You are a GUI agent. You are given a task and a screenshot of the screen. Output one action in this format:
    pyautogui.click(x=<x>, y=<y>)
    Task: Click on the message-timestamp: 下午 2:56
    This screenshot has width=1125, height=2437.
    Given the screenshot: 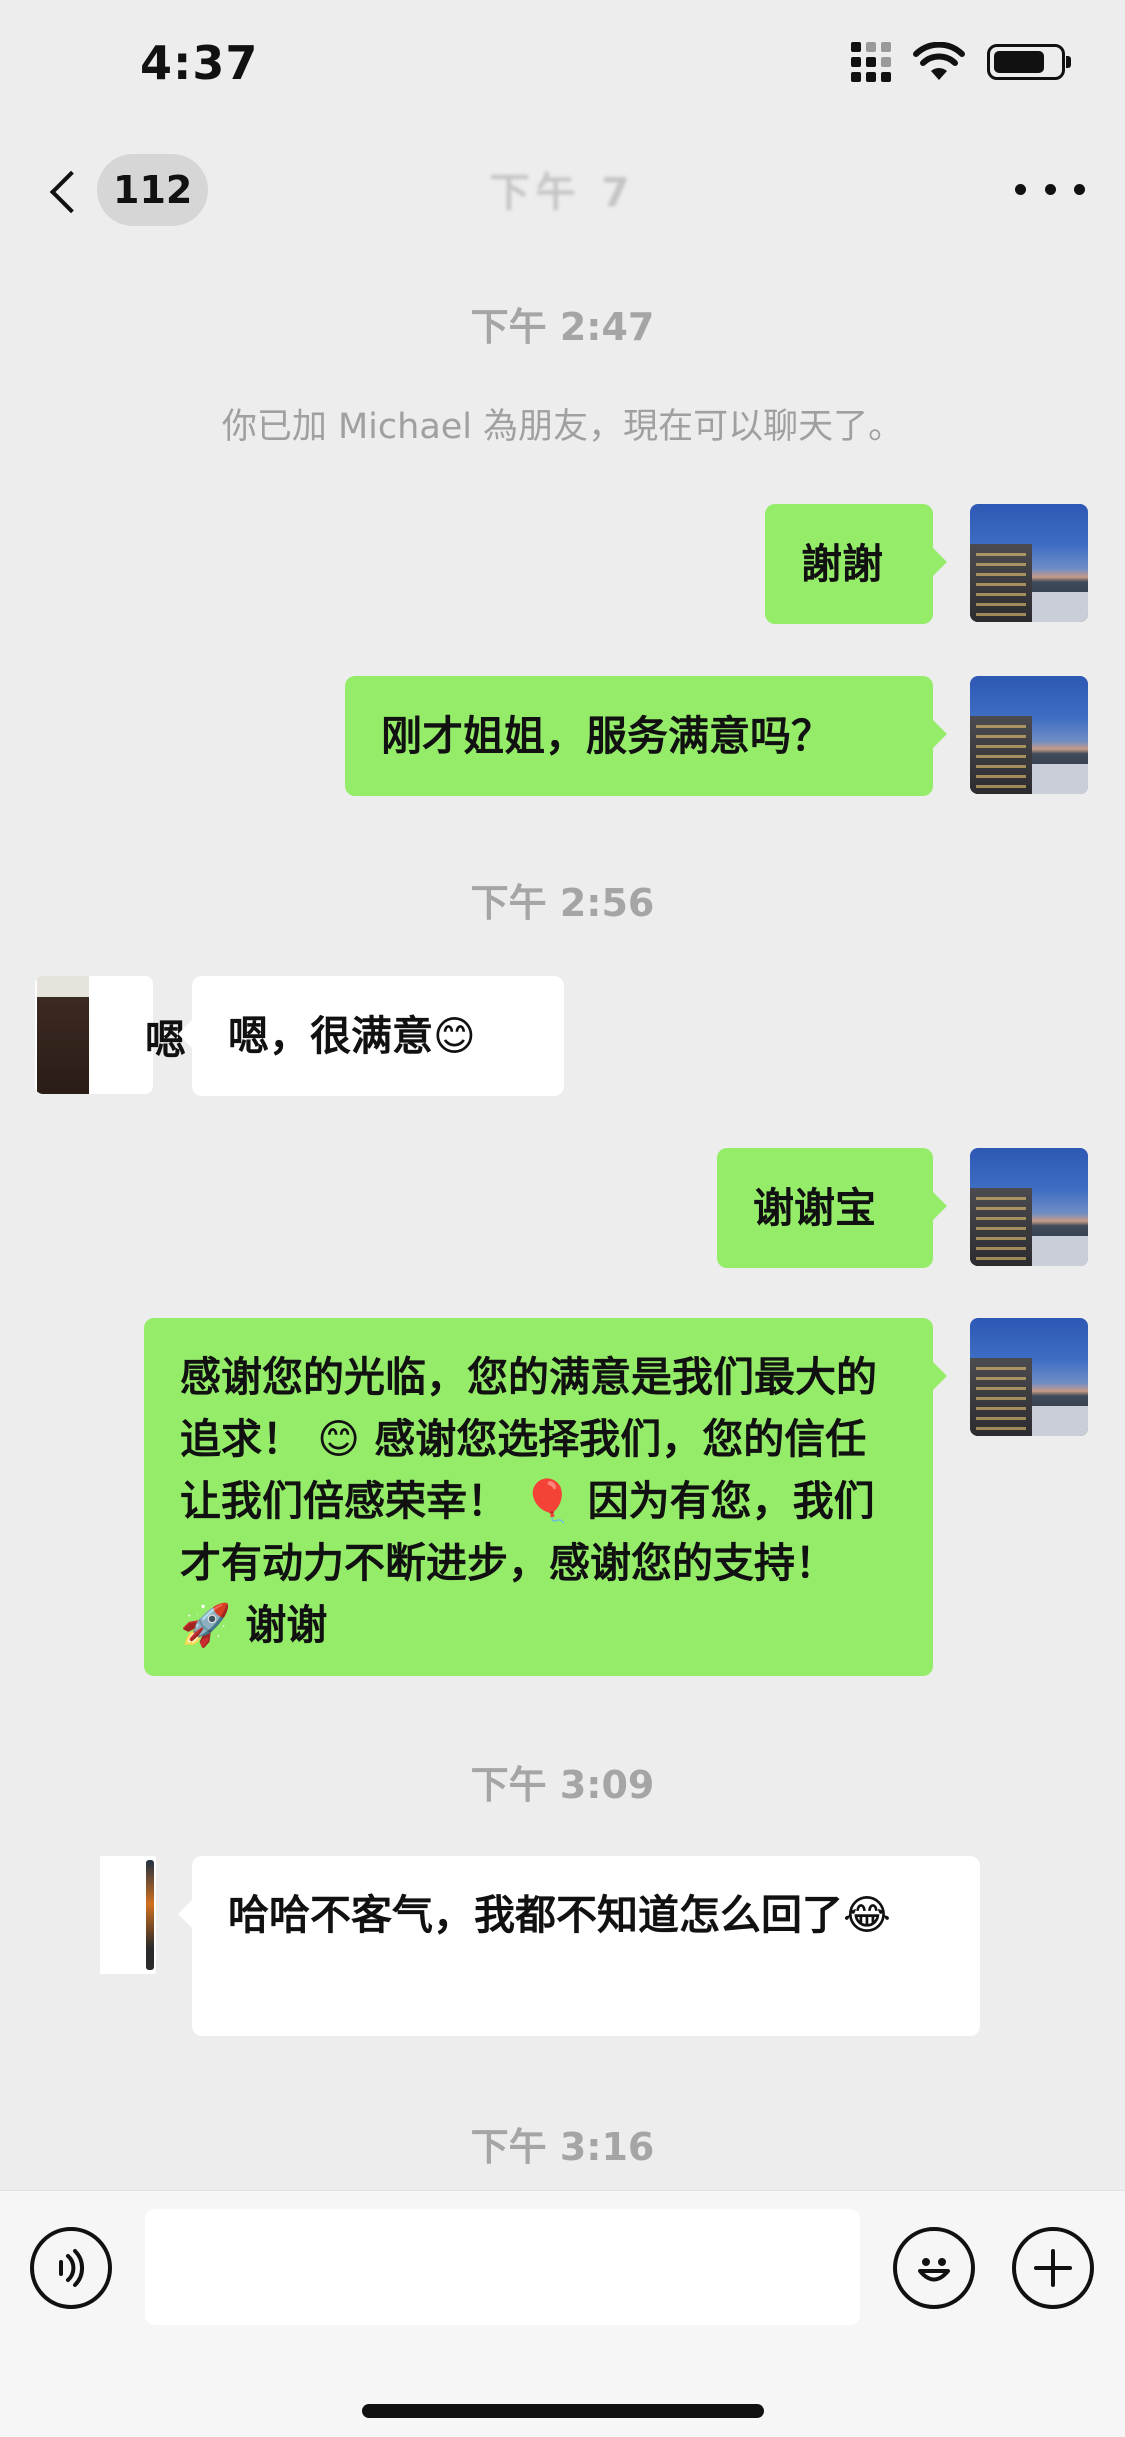 What is the action you would take?
    pyautogui.click(x=562, y=903)
    